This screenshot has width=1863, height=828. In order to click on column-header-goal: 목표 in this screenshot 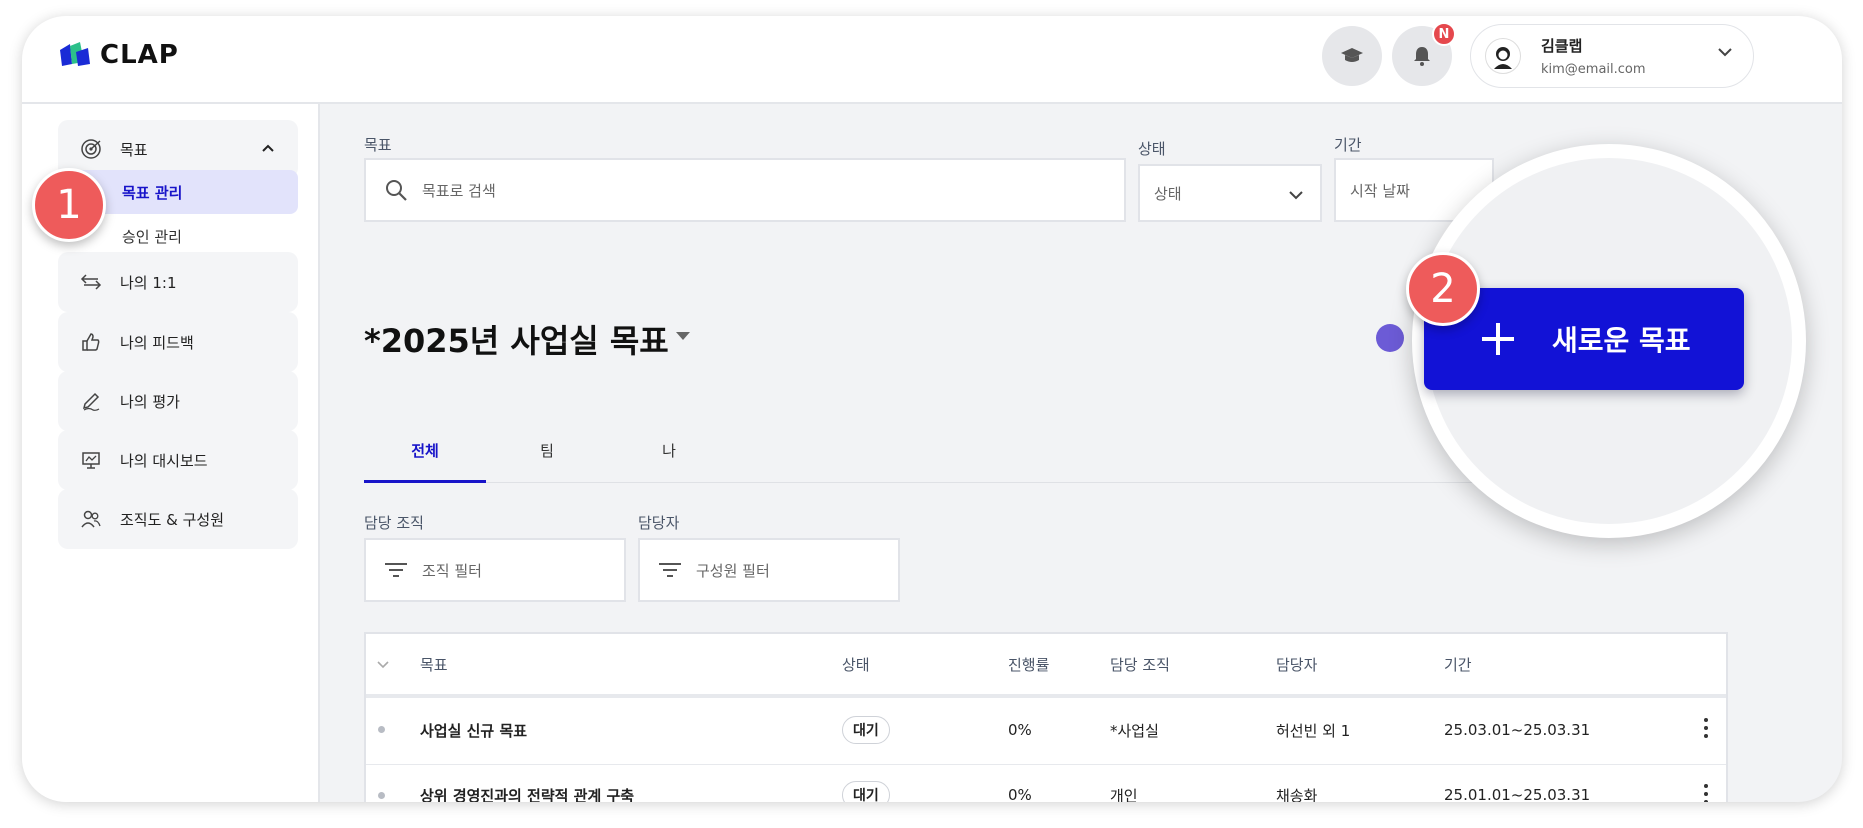, I will do `click(434, 664)`.